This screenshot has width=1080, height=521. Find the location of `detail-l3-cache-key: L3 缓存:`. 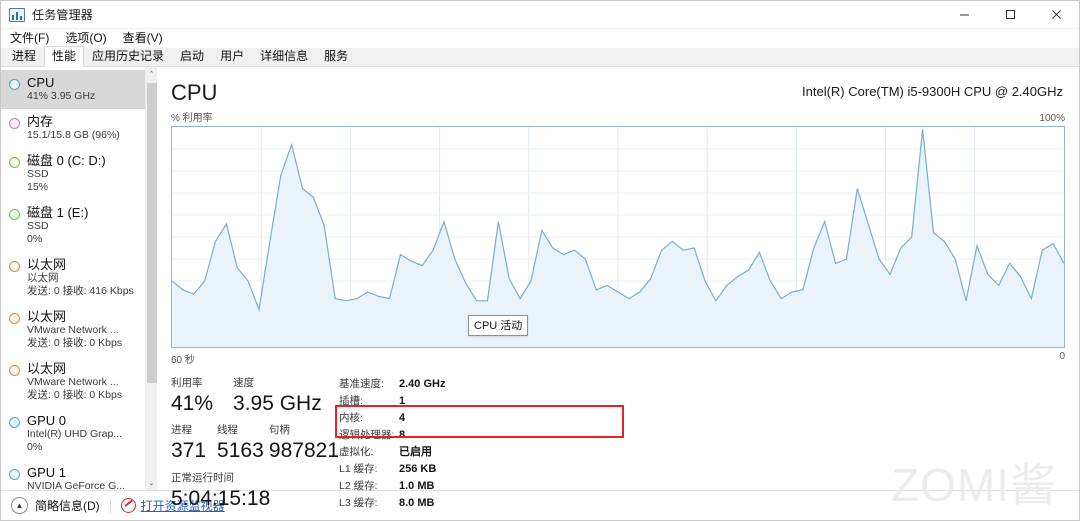

detail-l3-cache-key: L3 缓存: is located at coordinates (358, 503).